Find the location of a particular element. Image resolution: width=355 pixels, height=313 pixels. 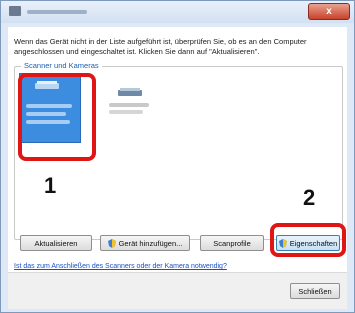

group-label: Scanner und Kameras is located at coordinates (61, 65).